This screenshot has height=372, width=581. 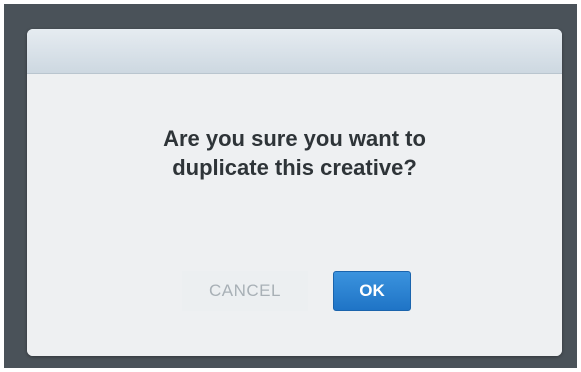 What do you see at coordinates (372, 291) in the screenshot?
I see `ok-button: OK` at bounding box center [372, 291].